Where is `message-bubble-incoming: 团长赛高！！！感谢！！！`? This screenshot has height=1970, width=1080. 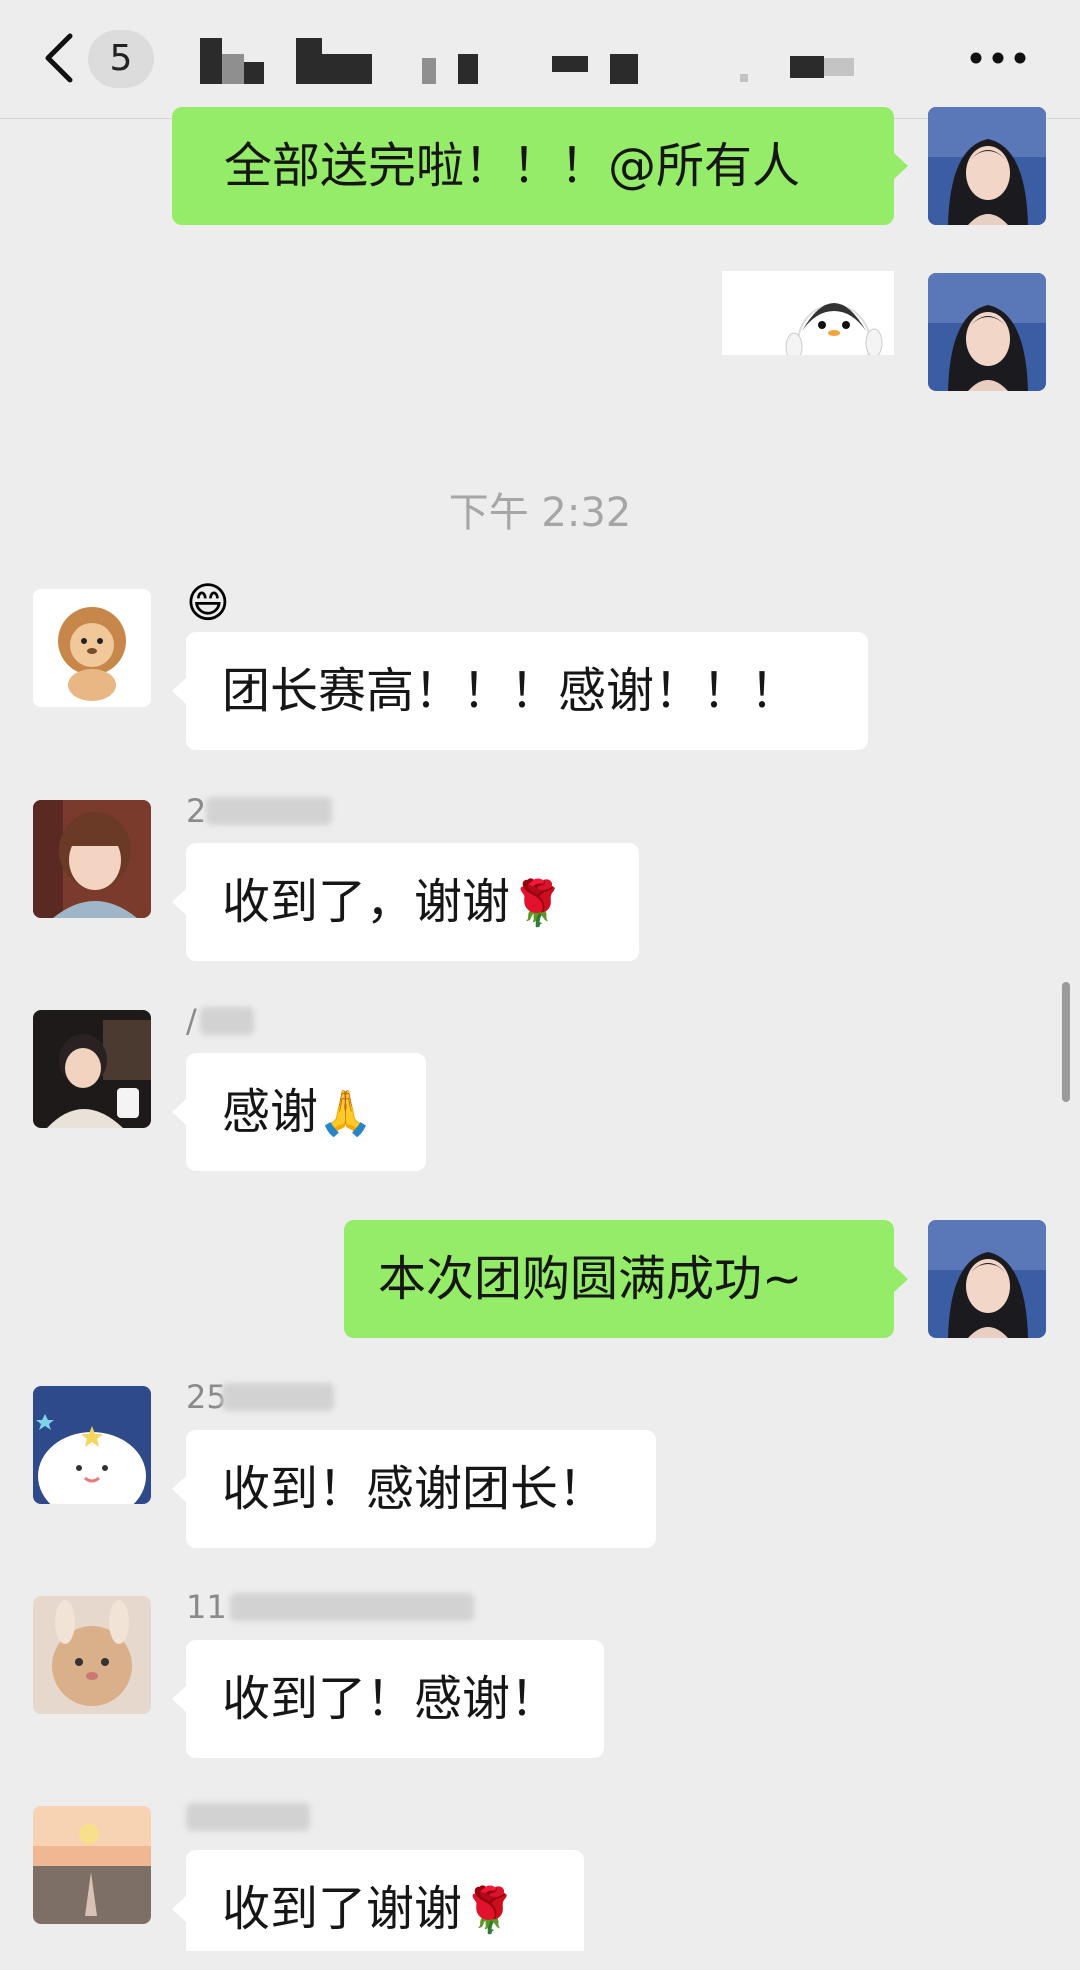 message-bubble-incoming: 团长赛高！！！感谢！！！ is located at coordinates (520, 691).